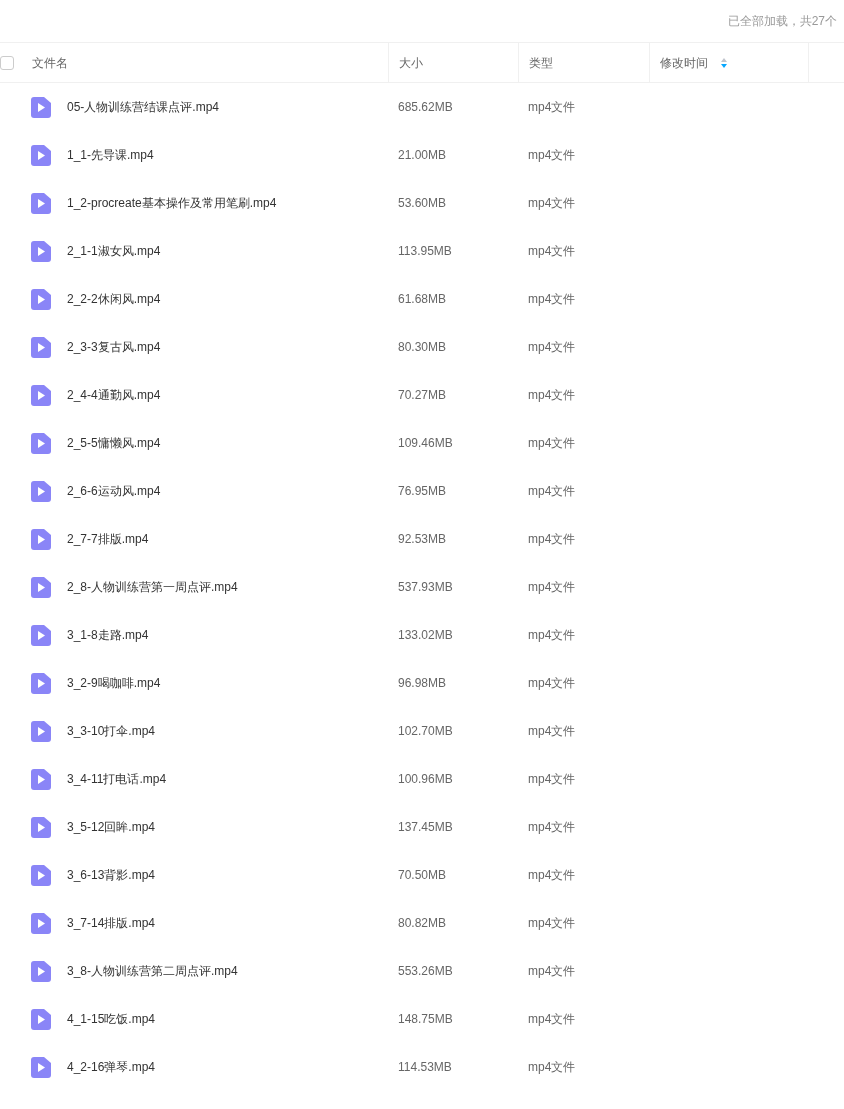 This screenshot has width=844, height=1109. I want to click on file-size: 137.45MB, so click(425, 827).